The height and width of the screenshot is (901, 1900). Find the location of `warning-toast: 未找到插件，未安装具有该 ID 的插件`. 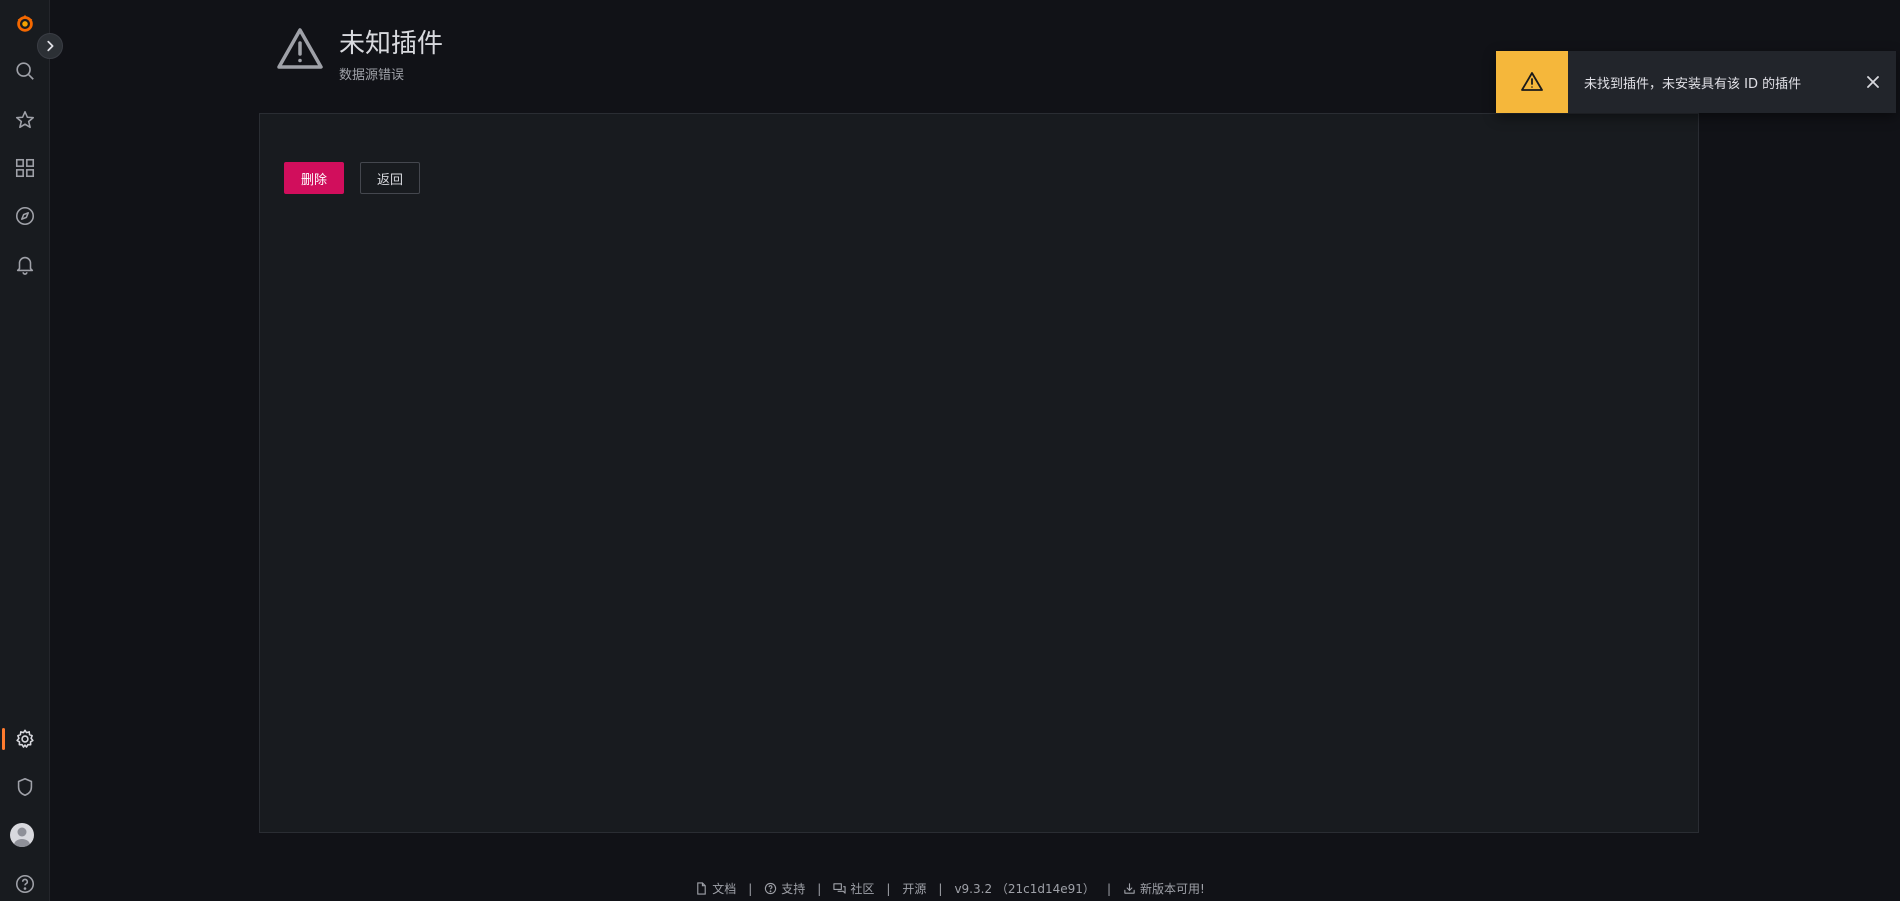

warning-toast: 未找到插件，未安装具有该 ID 的插件 is located at coordinates (1696, 82).